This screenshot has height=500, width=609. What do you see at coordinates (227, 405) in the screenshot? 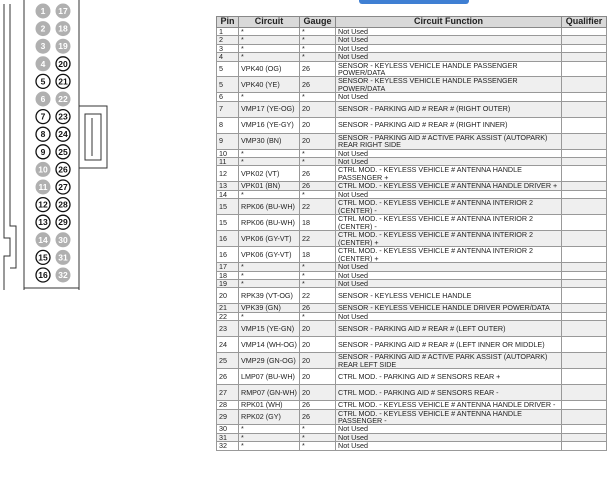
I see `cell-pin: 28` at bounding box center [227, 405].